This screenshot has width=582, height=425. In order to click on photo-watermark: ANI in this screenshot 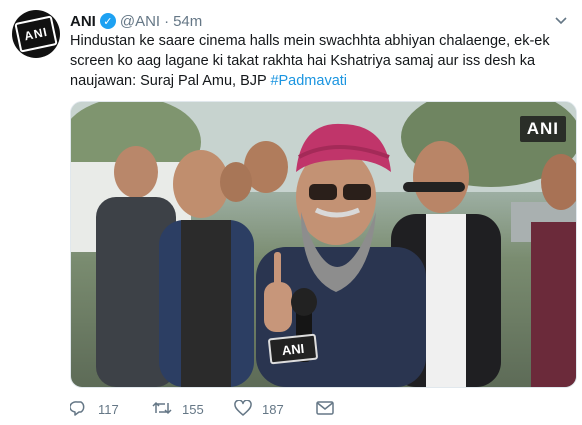, I will do `click(542, 129)`.